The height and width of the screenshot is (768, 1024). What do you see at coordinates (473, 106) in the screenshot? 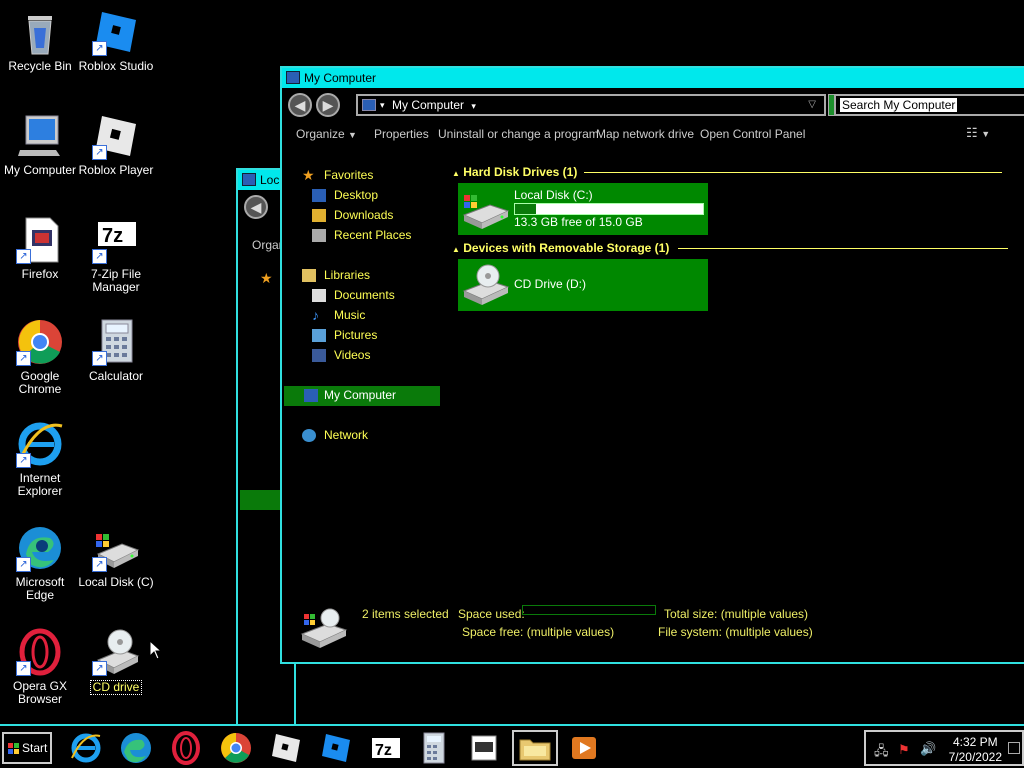
I see `breadcrumb-chevron-icon: ▾` at bounding box center [473, 106].